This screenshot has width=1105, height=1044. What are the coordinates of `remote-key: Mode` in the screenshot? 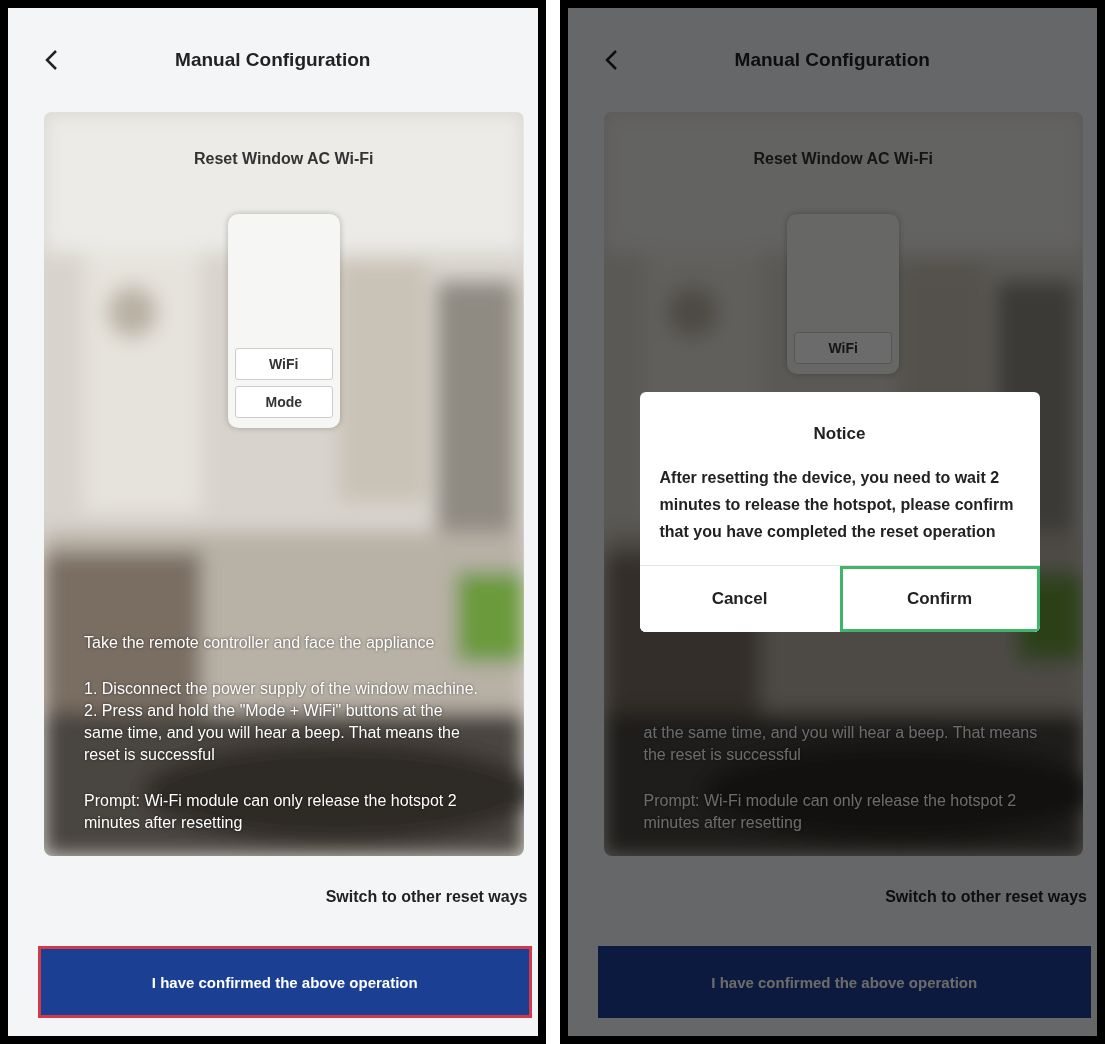 It's located at (283, 402).